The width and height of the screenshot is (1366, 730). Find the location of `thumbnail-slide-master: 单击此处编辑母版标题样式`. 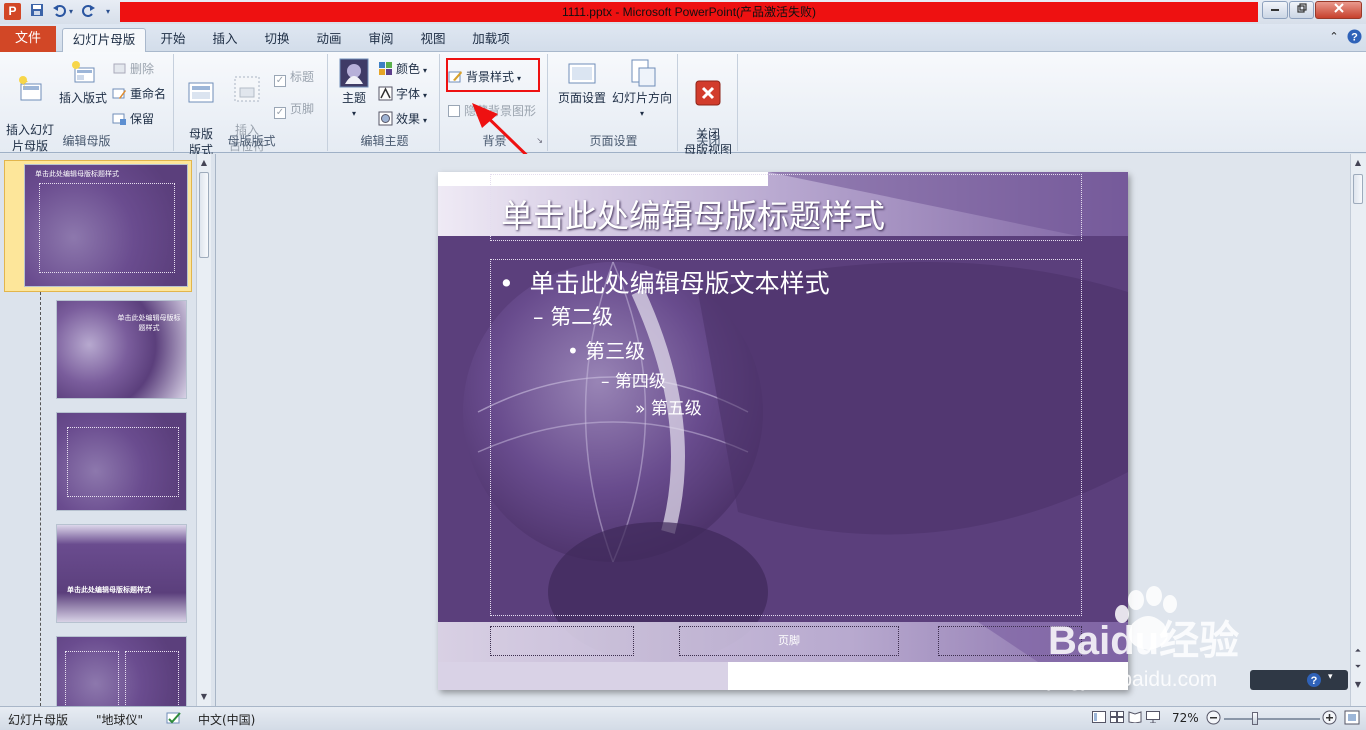

thumbnail-slide-master: 单击此处编辑母版标题样式 is located at coordinates (106, 225).